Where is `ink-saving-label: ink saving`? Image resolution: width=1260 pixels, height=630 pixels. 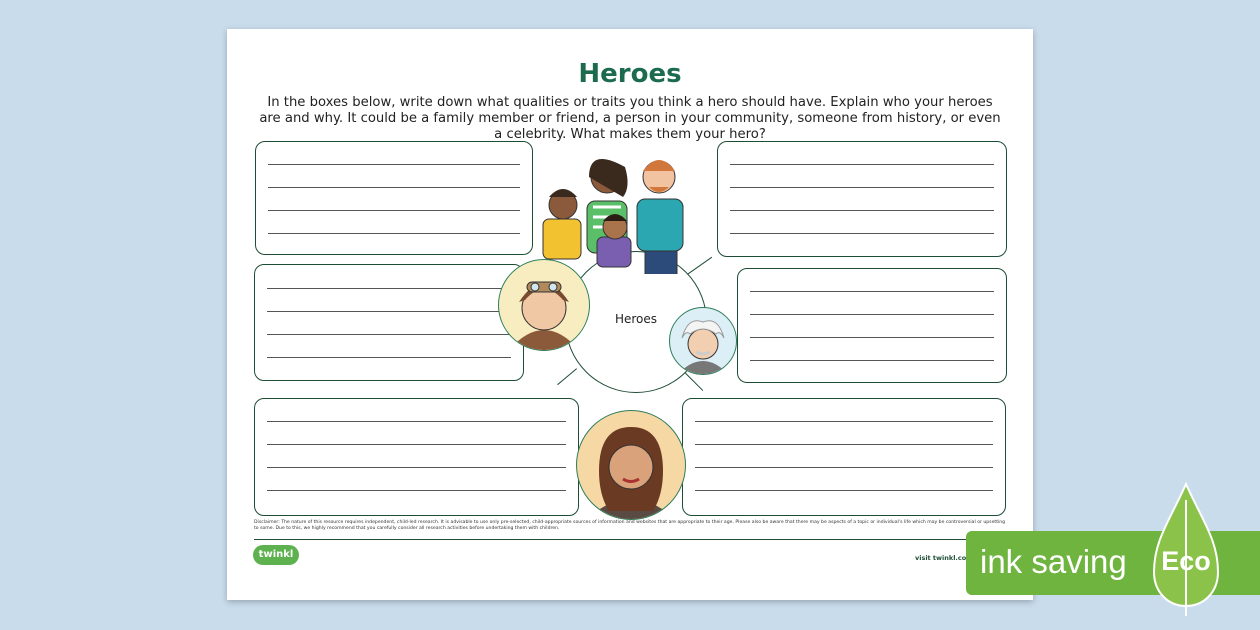
ink-saving-label: ink saving is located at coordinates (1053, 561).